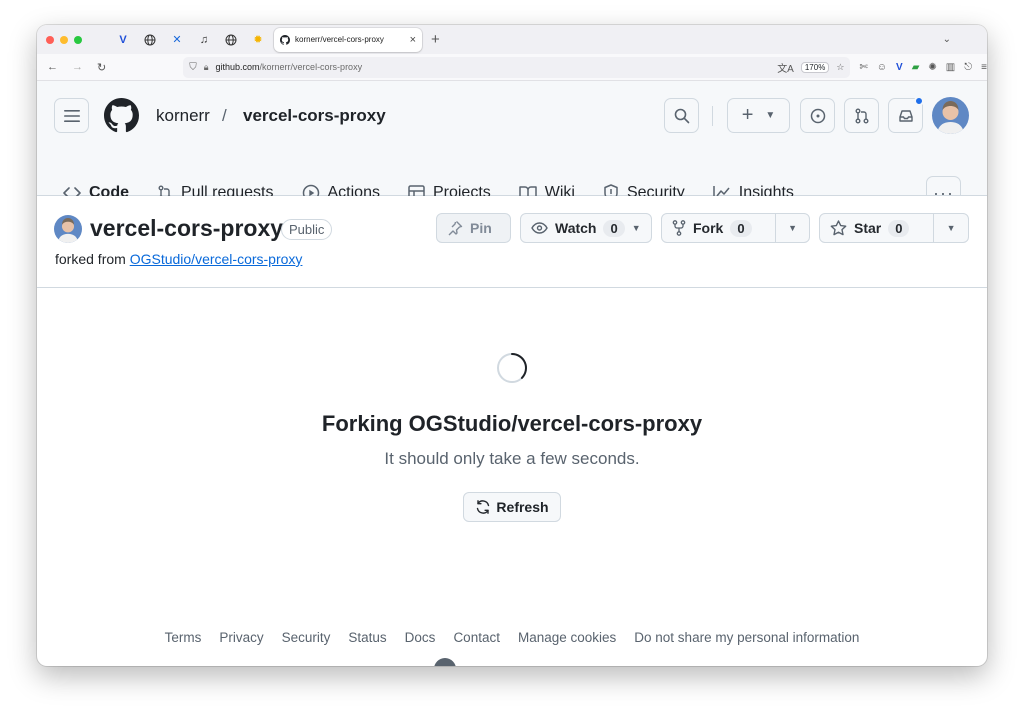  I want to click on star-dropdown-button: ▼, so click(950, 228).